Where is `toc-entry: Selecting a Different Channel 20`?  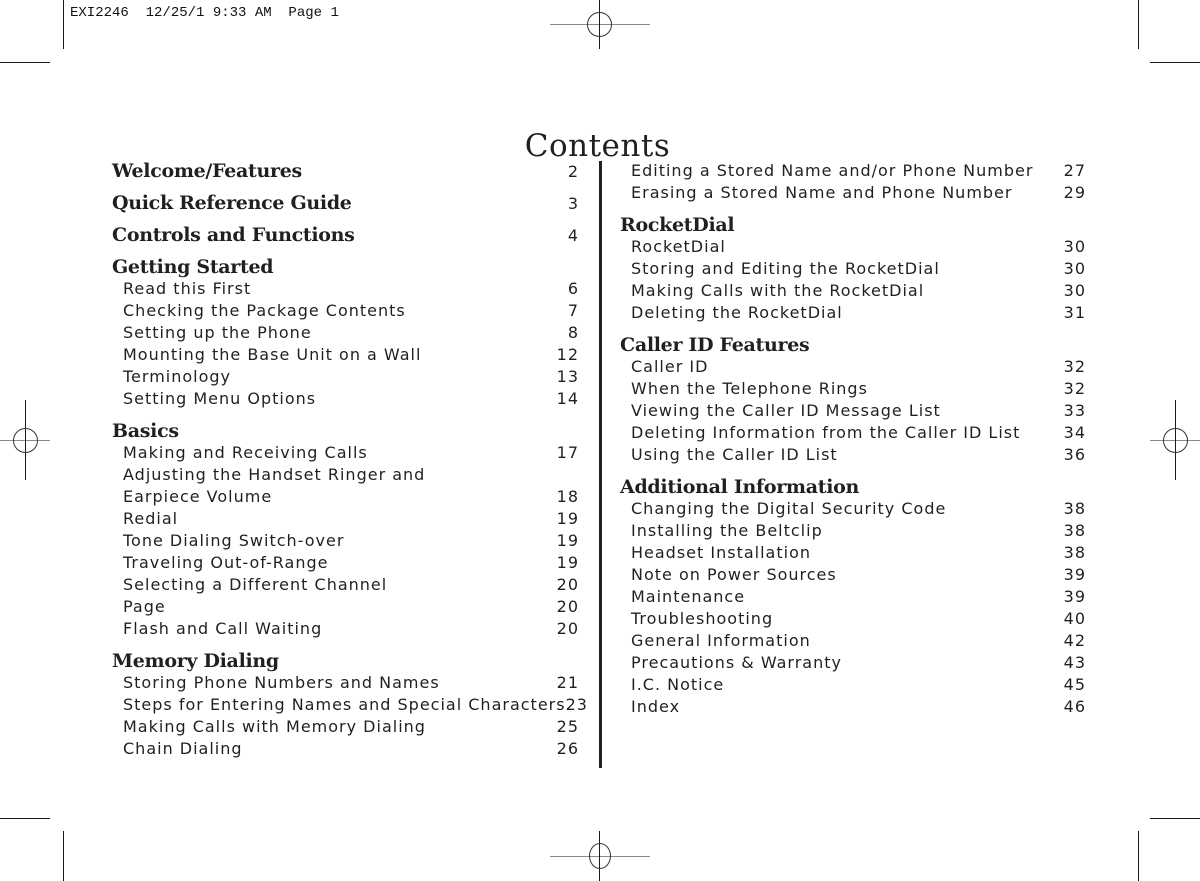 toc-entry: Selecting a Different Channel 20 is located at coordinates (345, 585).